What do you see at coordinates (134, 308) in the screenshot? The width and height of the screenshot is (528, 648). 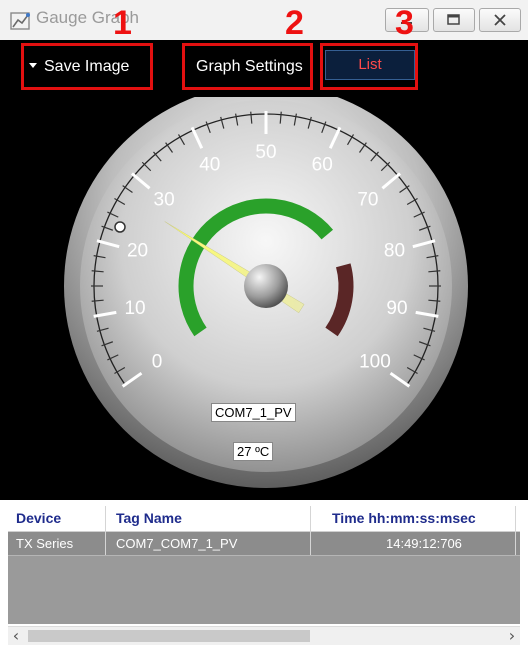 I see `gauge-tick-label: 10` at bounding box center [134, 308].